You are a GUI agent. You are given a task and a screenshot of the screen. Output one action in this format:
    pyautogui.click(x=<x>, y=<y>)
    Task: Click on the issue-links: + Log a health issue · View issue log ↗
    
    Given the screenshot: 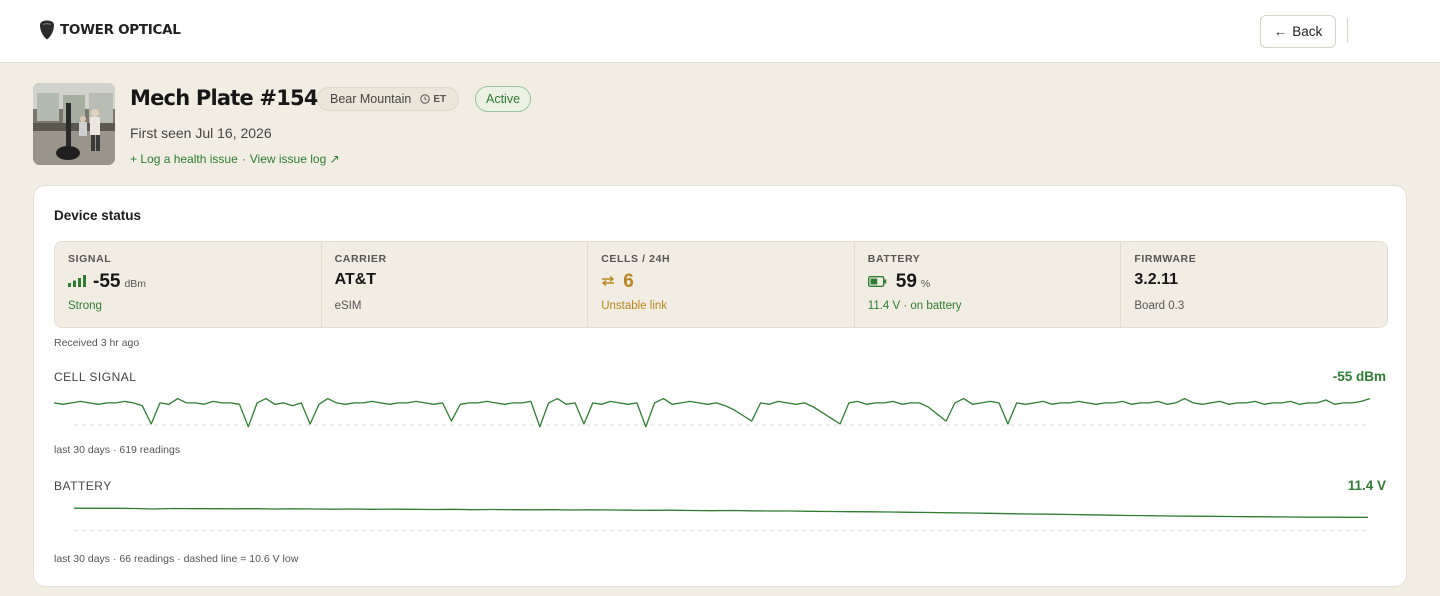 What is the action you would take?
    pyautogui.click(x=235, y=159)
    